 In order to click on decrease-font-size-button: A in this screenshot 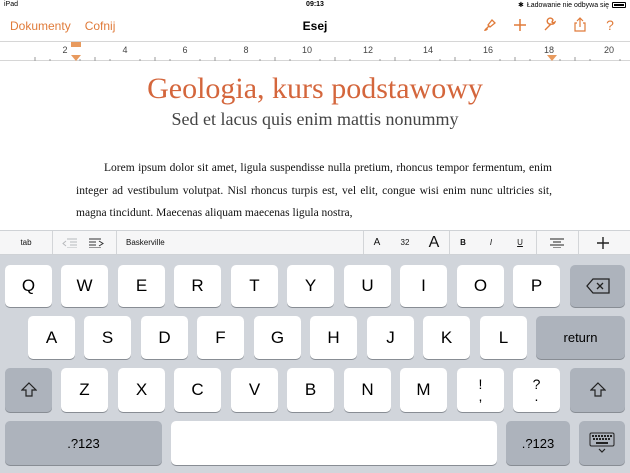, I will do `click(377, 242)`.